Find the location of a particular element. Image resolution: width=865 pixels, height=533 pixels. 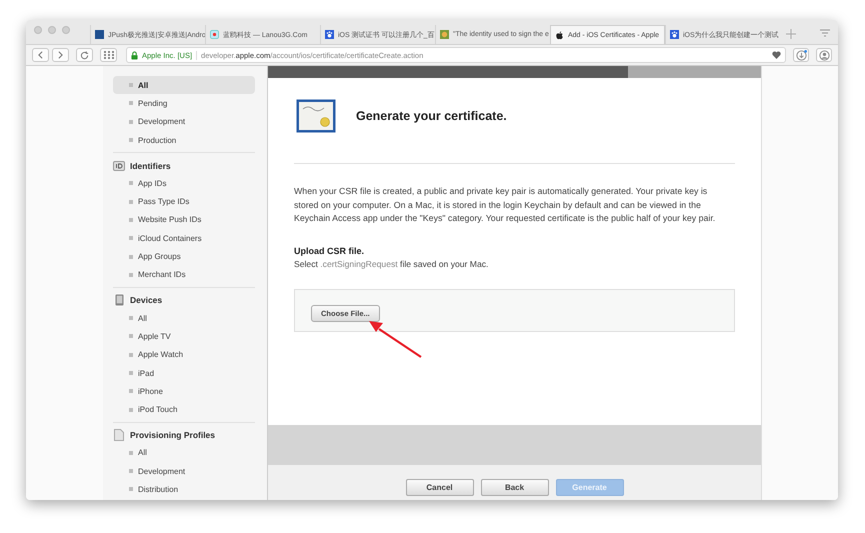

sidebar-section-heading: Devices is located at coordinates (146, 300).